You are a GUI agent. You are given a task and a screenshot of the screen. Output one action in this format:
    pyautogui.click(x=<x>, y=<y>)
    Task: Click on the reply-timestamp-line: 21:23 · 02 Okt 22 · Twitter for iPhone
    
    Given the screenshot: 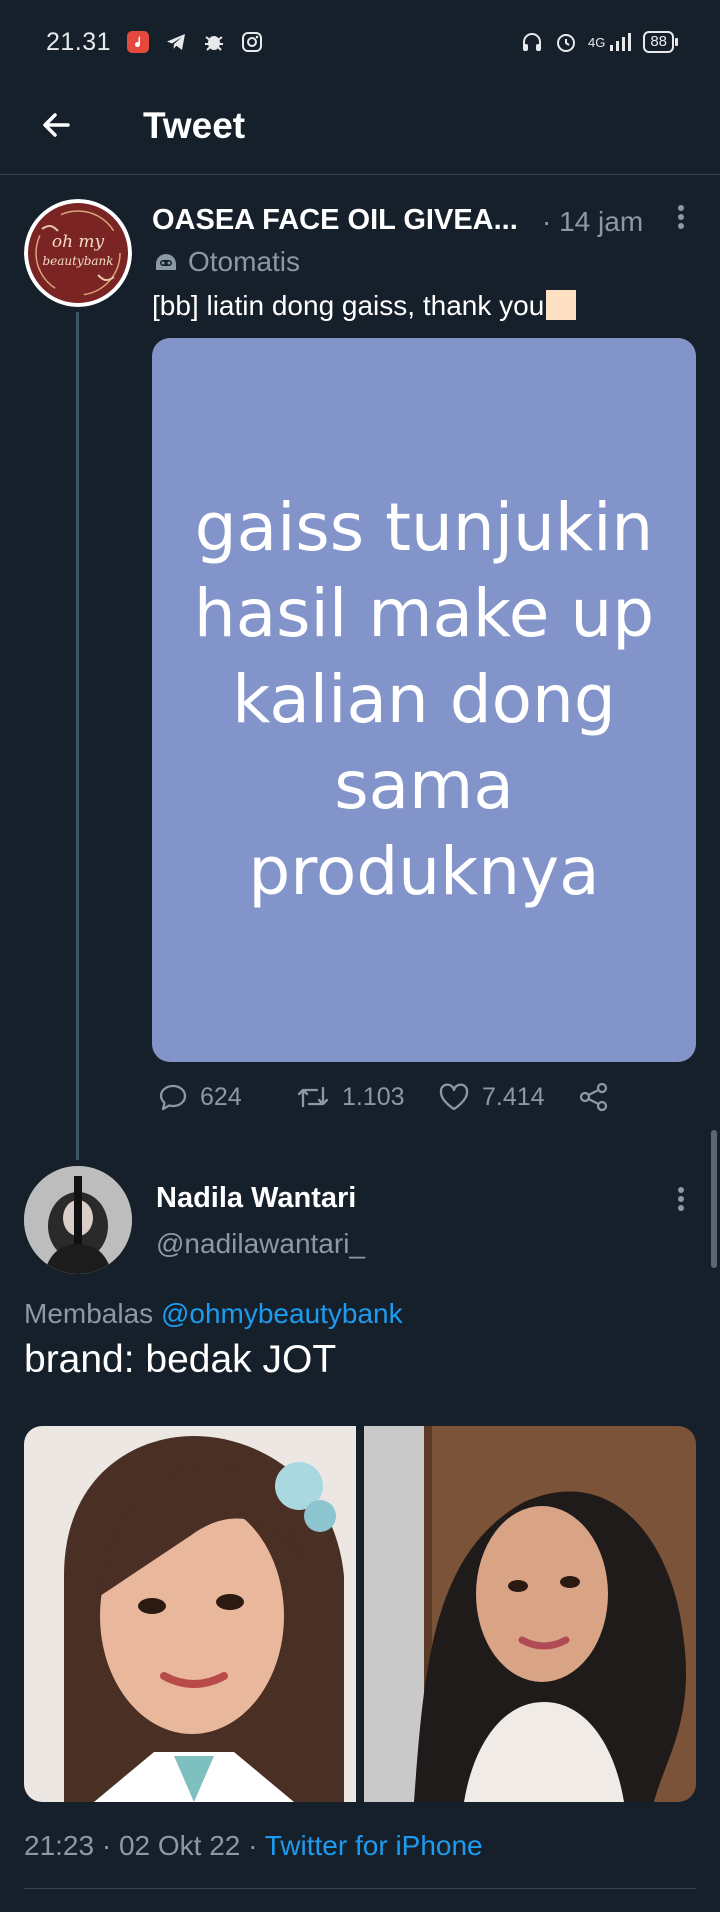 What is the action you would take?
    pyautogui.click(x=253, y=1846)
    